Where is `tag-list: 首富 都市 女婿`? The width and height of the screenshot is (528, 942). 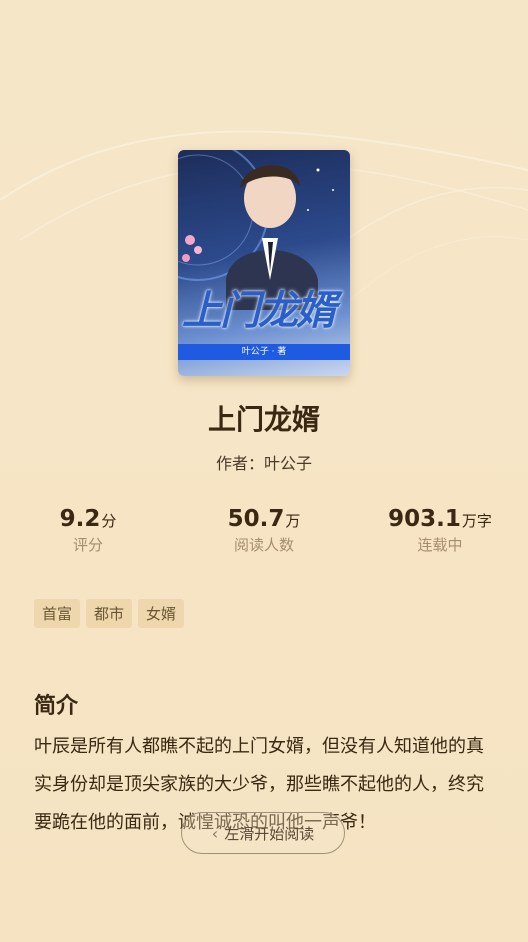
tag-list: 首富 都市 女婿 is located at coordinates (109, 613).